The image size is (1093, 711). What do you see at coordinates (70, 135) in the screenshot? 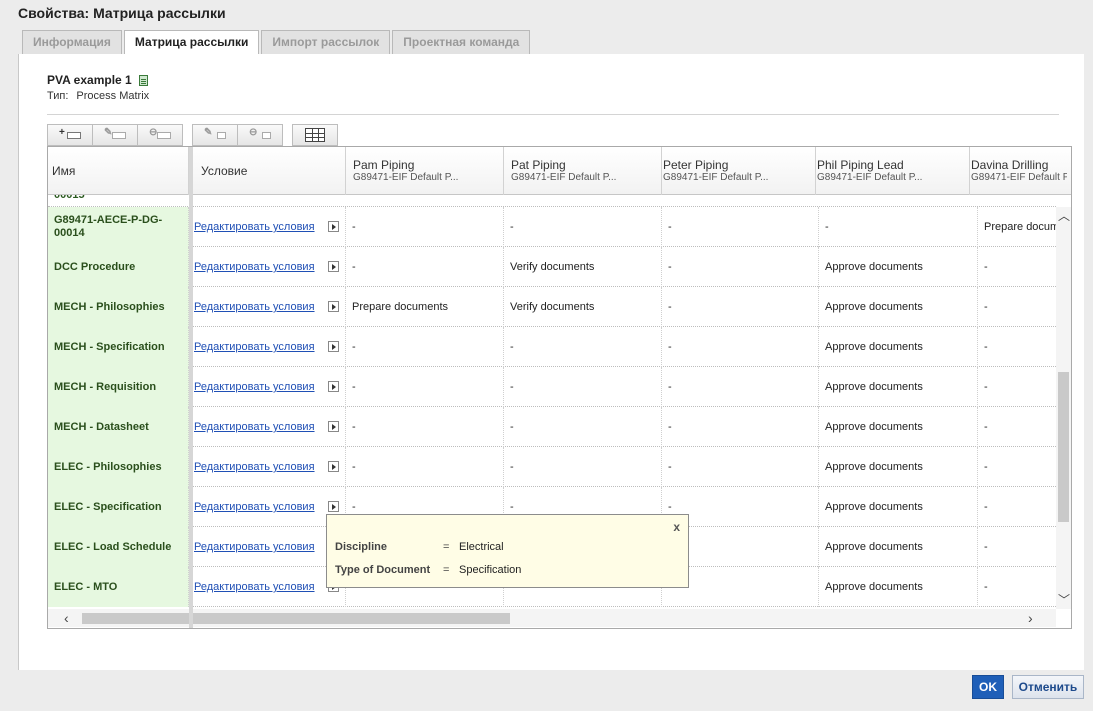
I see `add-row-button: +` at bounding box center [70, 135].